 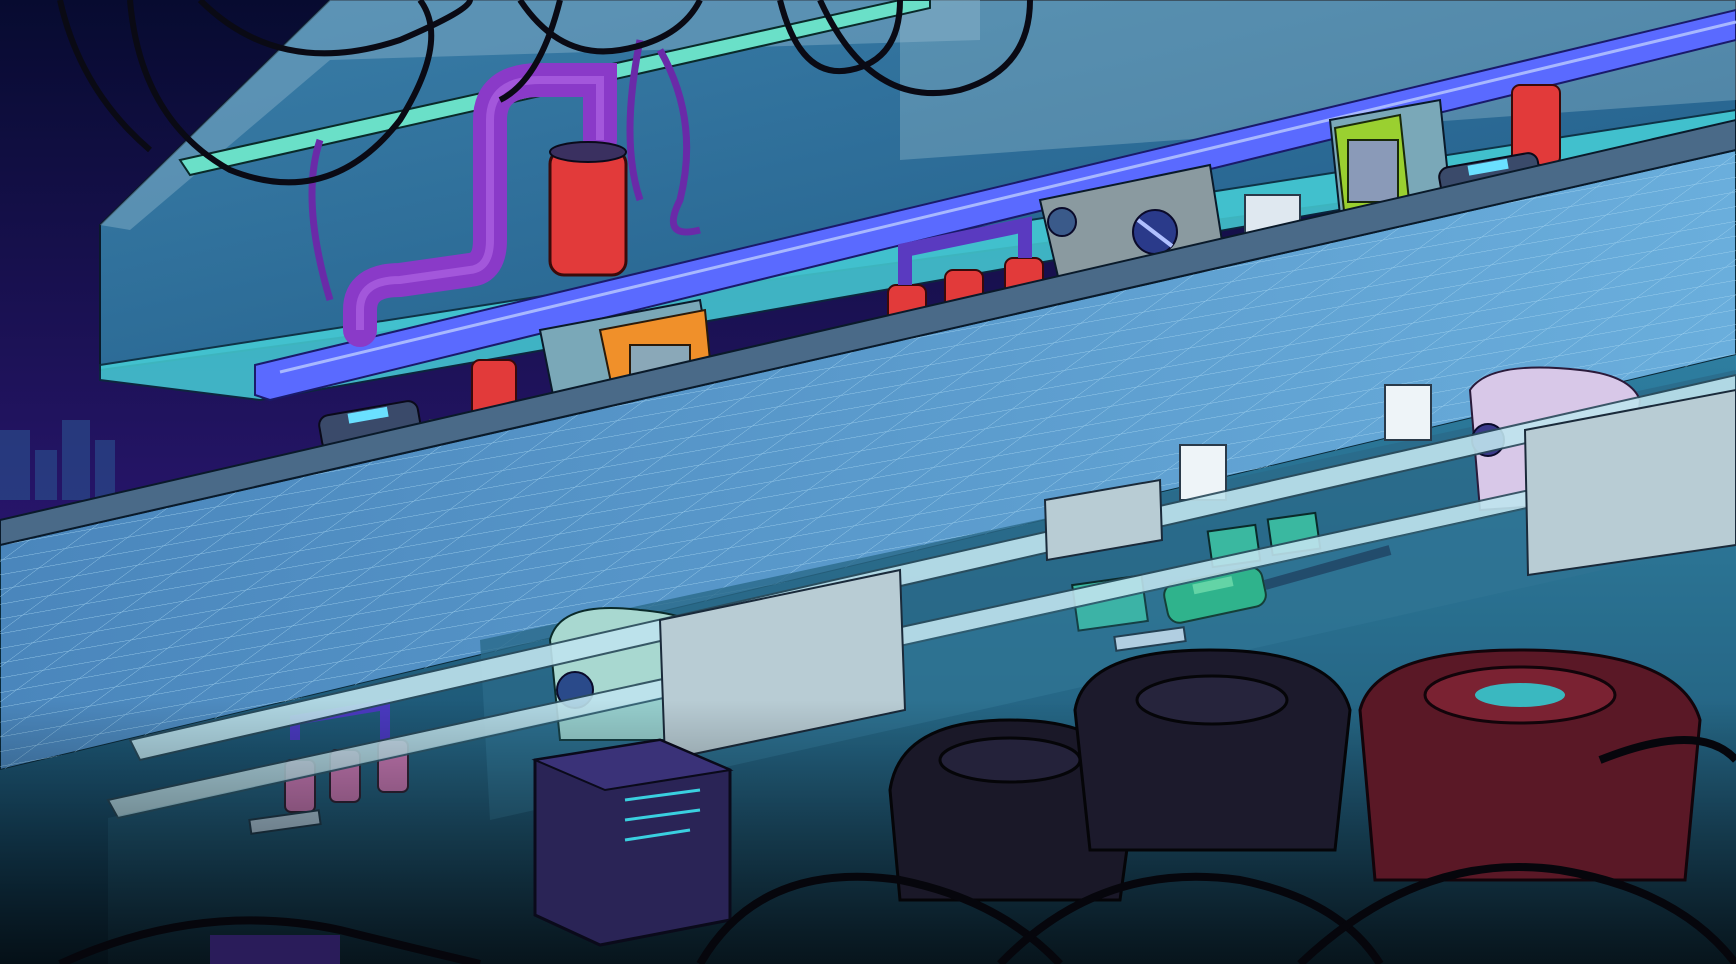 What do you see at coordinates (1530, 765) in the screenshot?
I see `red-pod` at bounding box center [1530, 765].